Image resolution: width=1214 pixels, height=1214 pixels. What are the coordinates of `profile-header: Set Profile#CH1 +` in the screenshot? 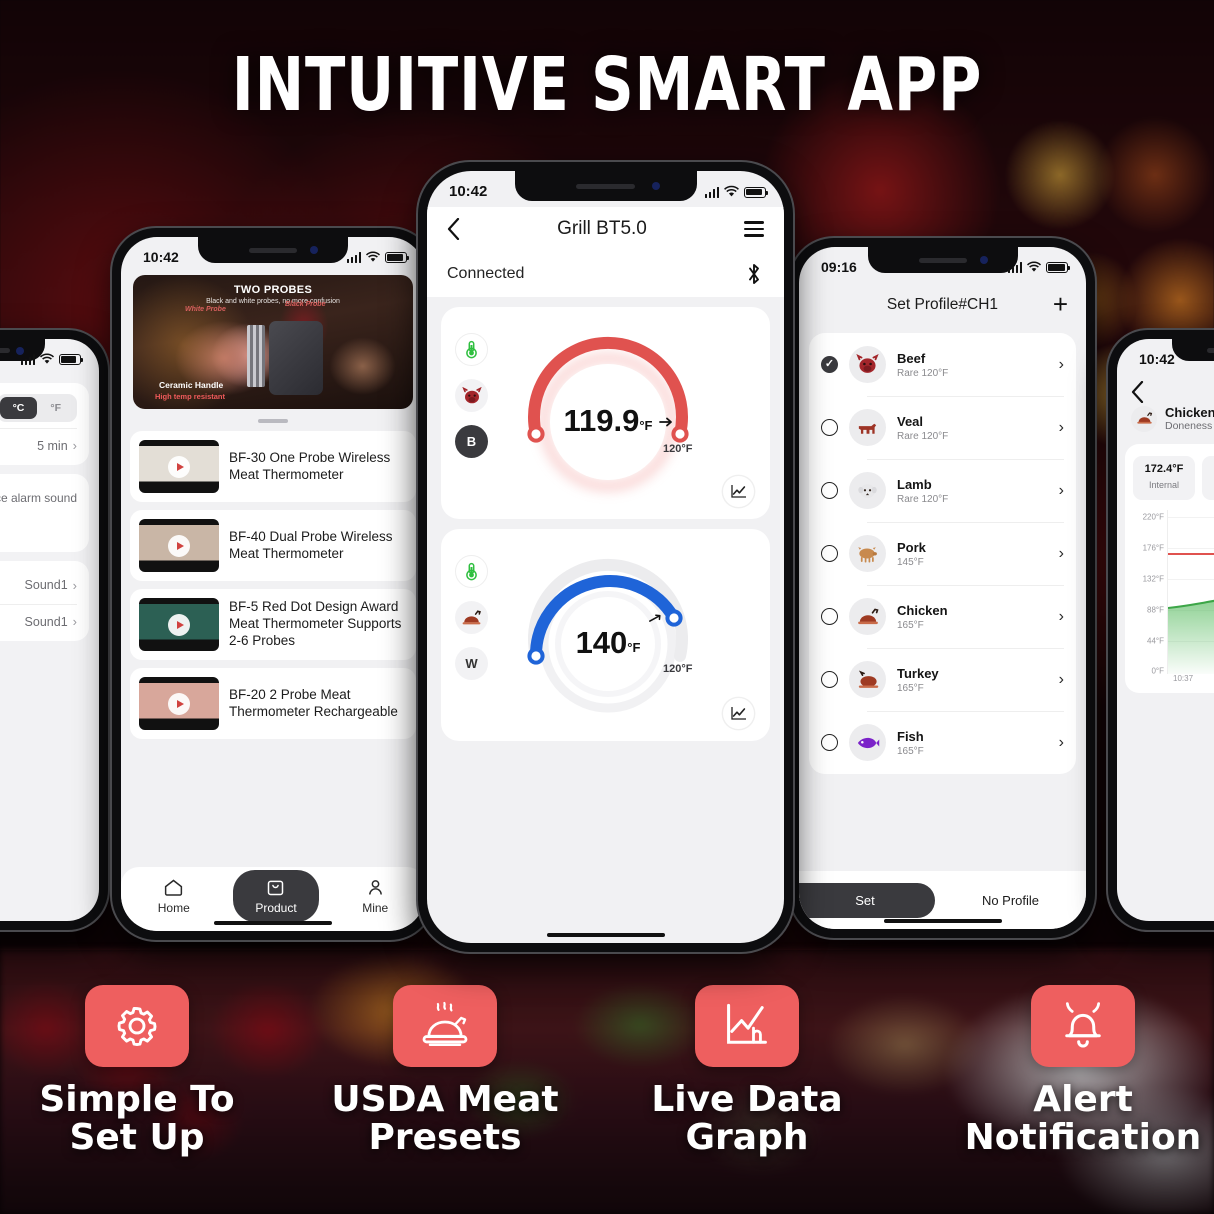 It's located at (942, 305).